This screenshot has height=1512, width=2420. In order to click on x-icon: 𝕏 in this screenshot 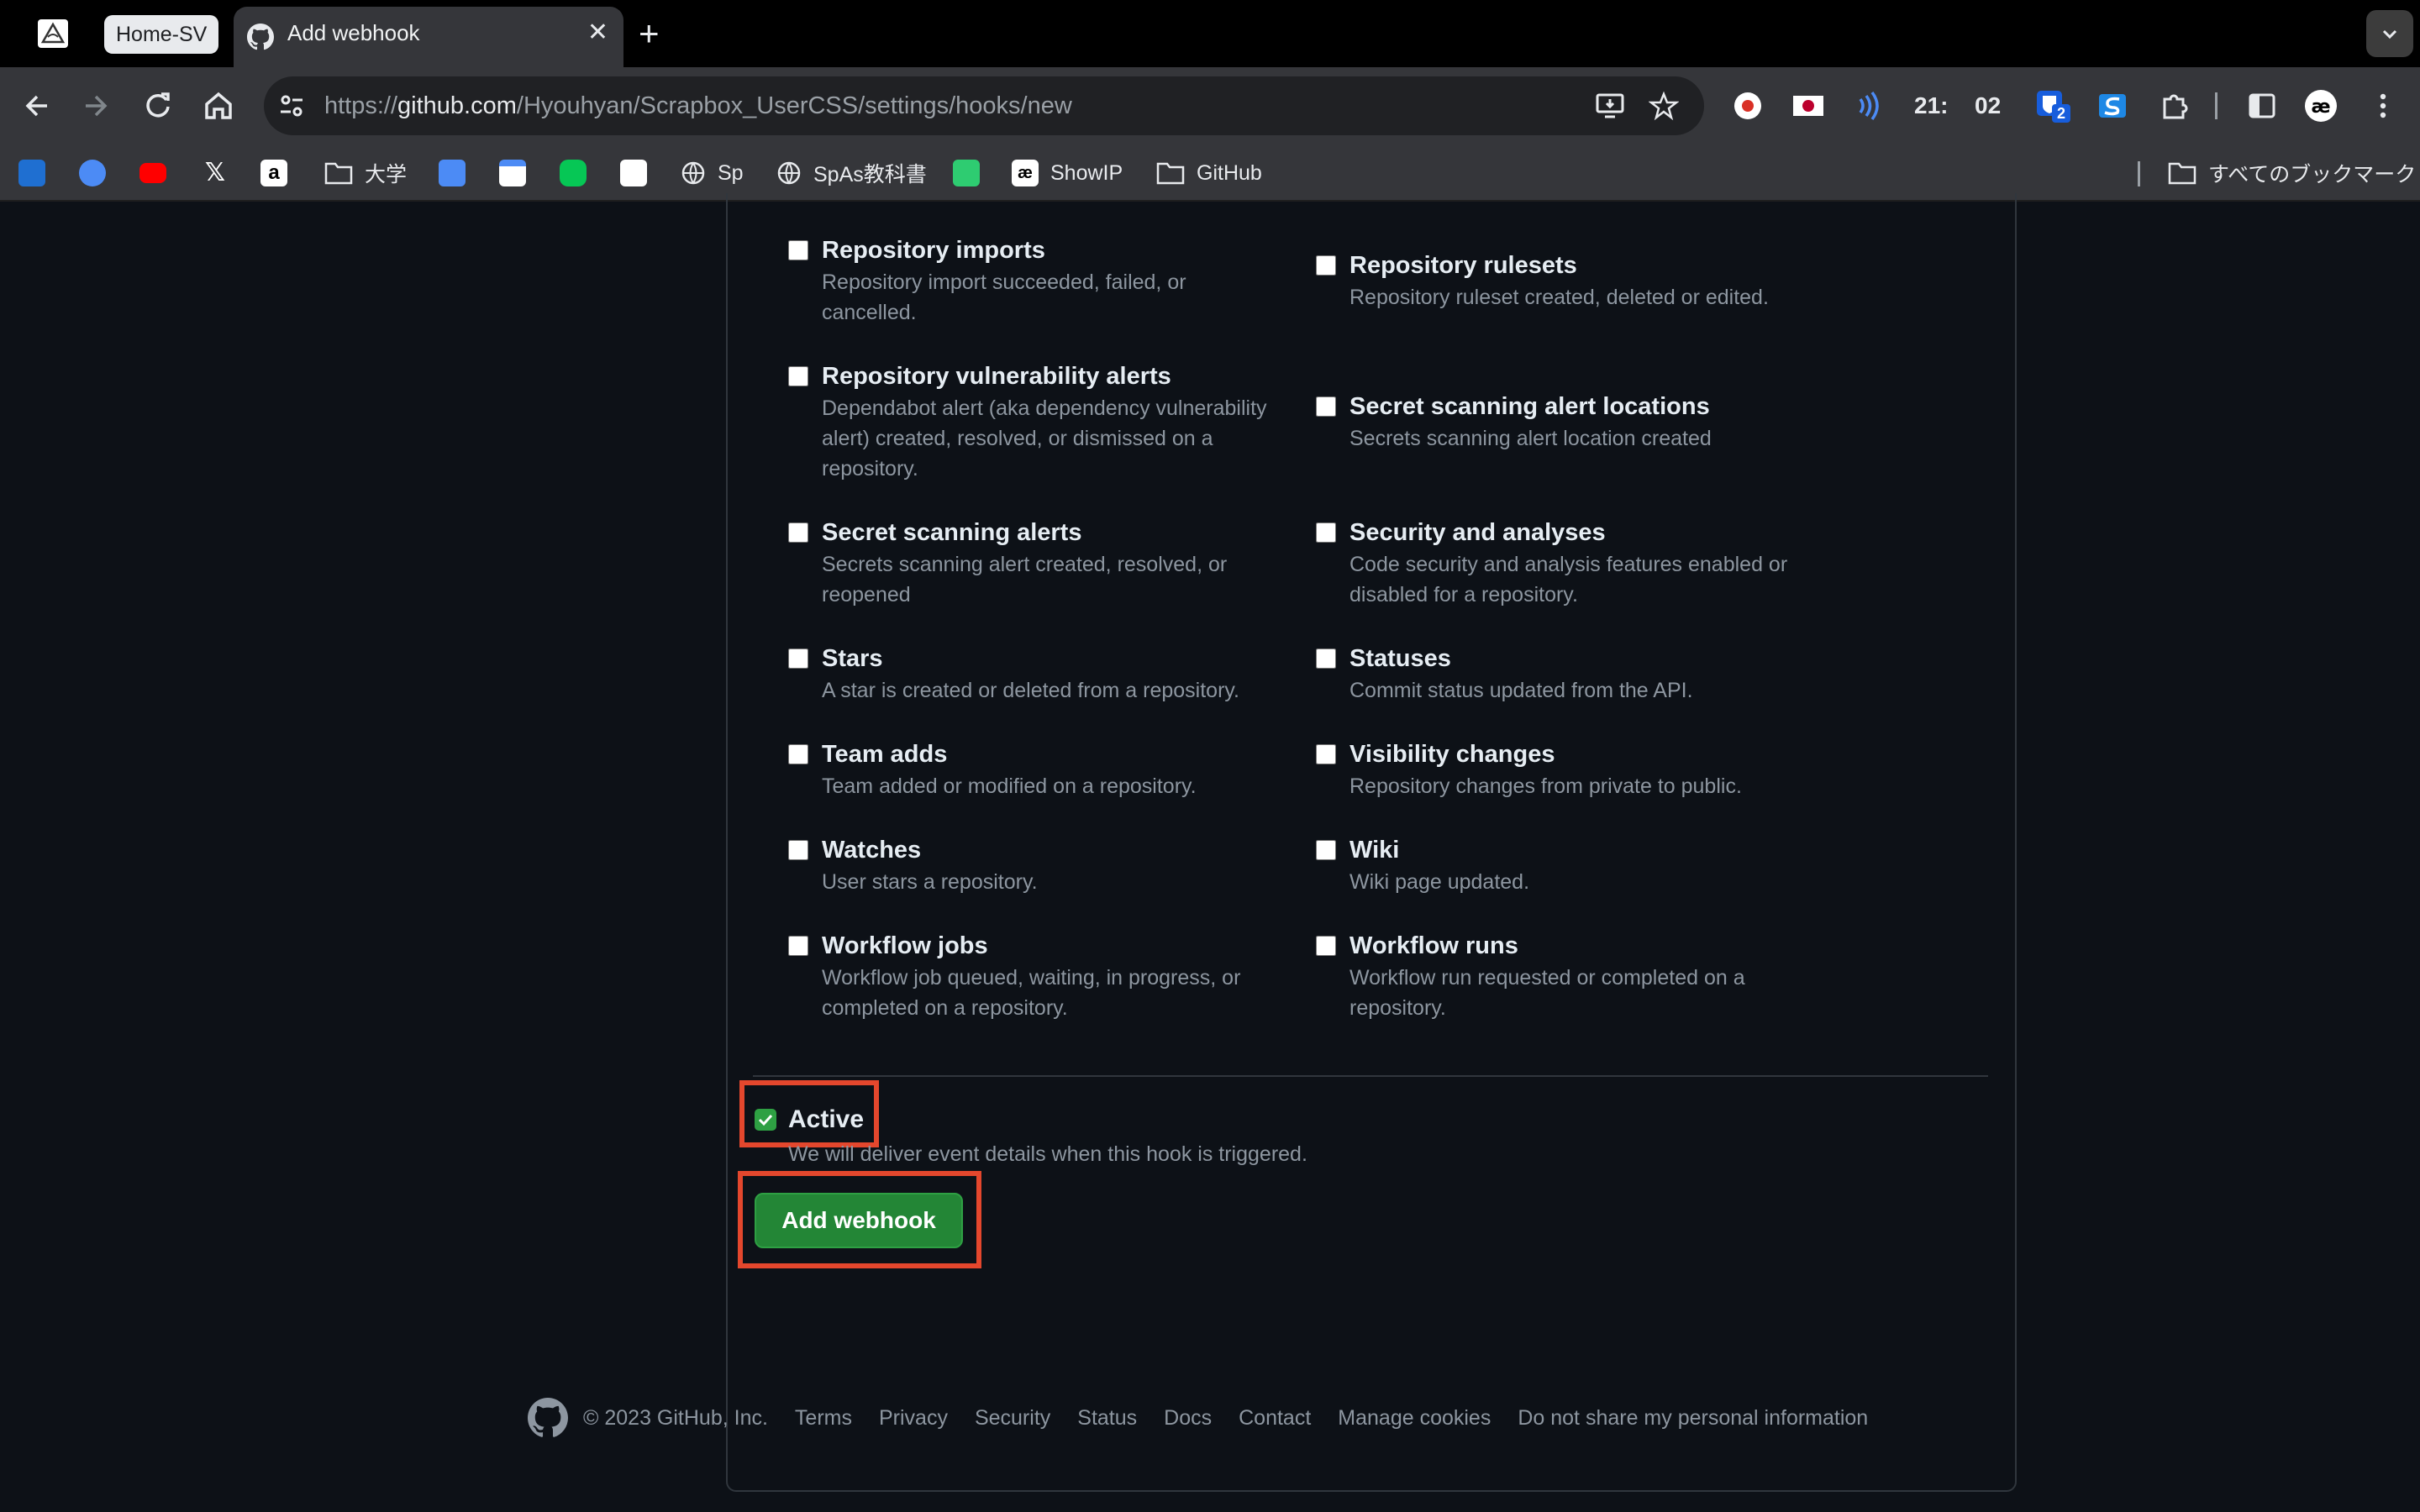, I will do `click(215, 172)`.